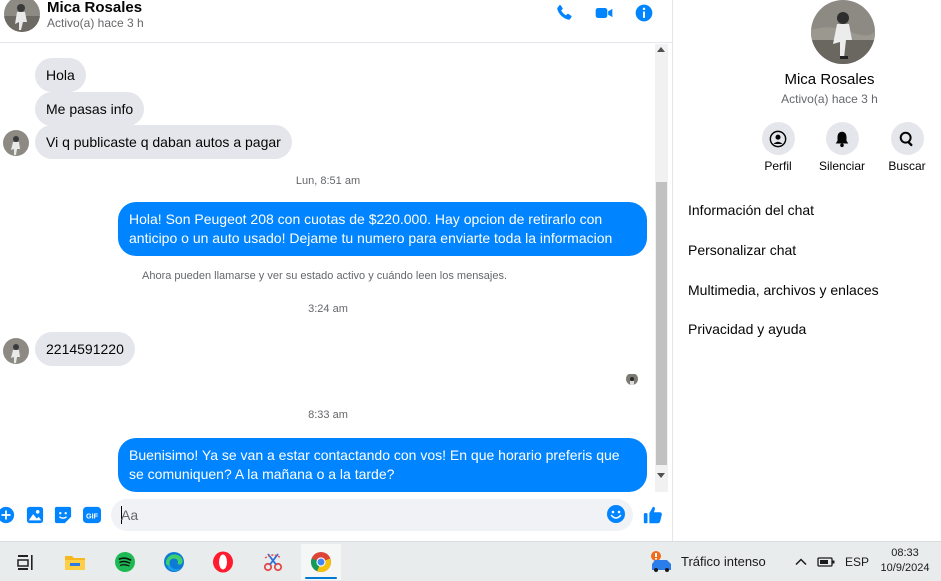  I want to click on gif-icon: GIF, so click(92, 515).